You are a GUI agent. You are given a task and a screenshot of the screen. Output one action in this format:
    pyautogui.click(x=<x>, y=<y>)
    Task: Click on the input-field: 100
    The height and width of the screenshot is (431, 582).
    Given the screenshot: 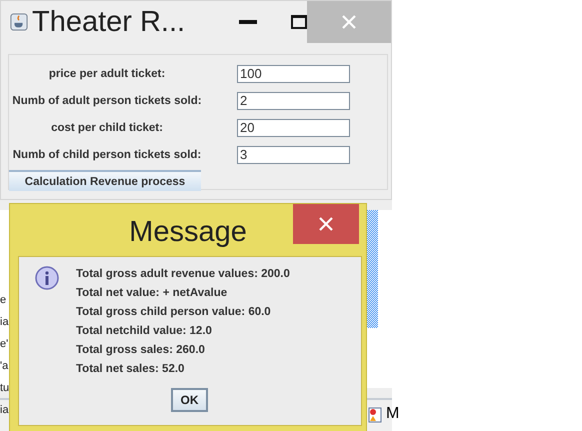 What is the action you would take?
    pyautogui.click(x=293, y=73)
    